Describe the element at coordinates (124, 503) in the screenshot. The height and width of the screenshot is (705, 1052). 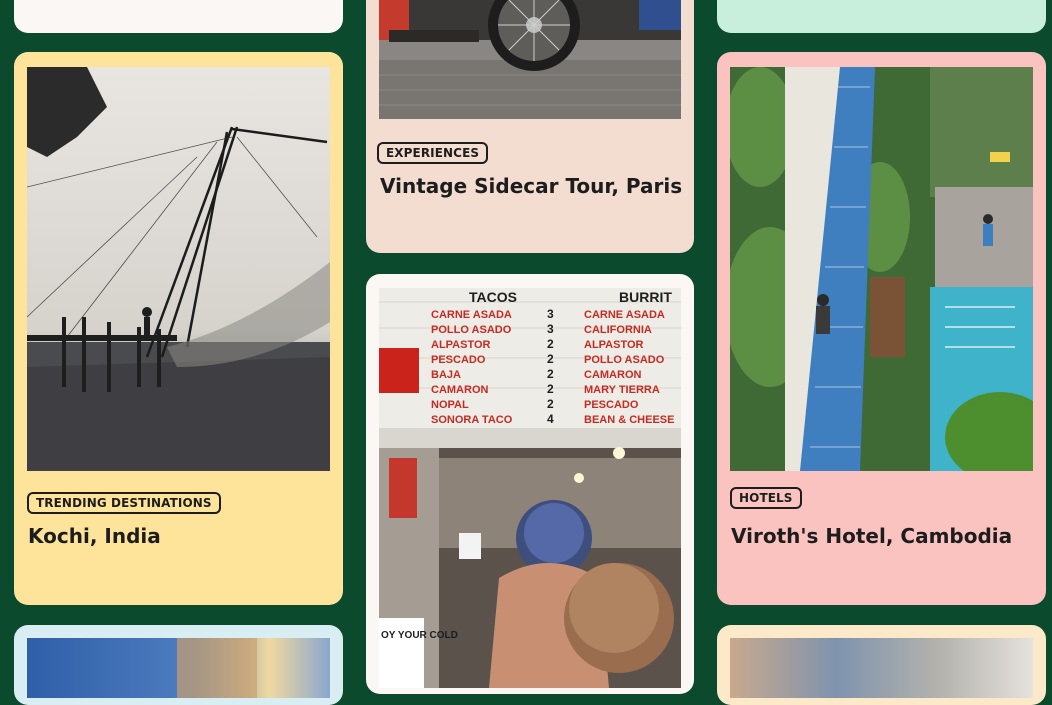
I see `category-tag: TRENDING DESTINATIONS` at that location.